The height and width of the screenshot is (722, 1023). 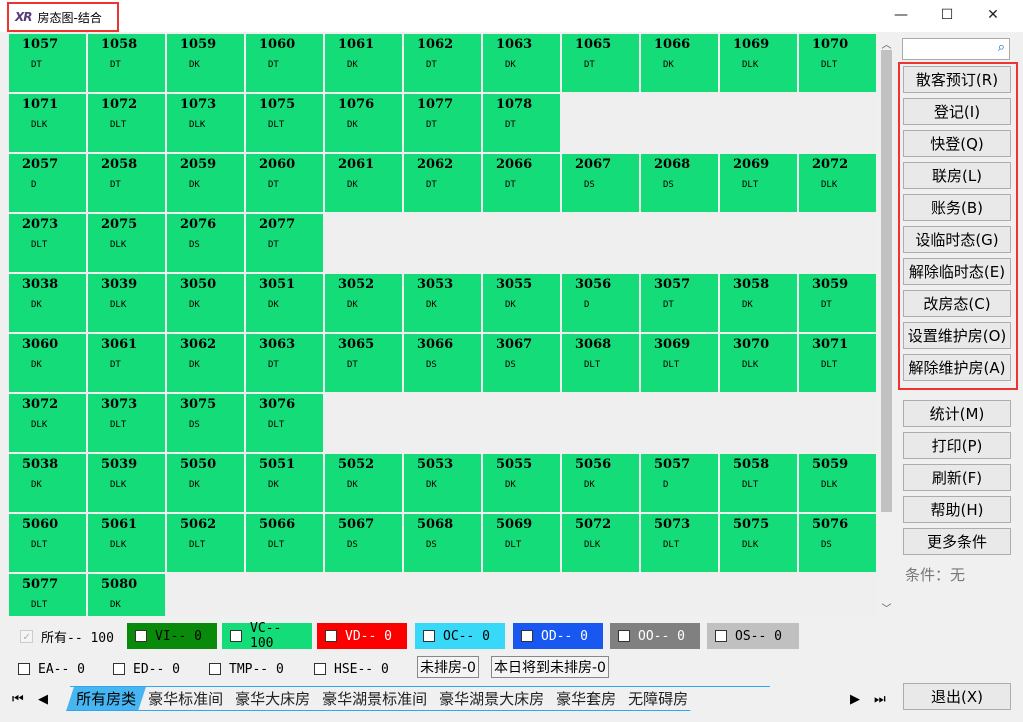 I want to click on room-tile: 2067 DS, so click(x=600, y=183).